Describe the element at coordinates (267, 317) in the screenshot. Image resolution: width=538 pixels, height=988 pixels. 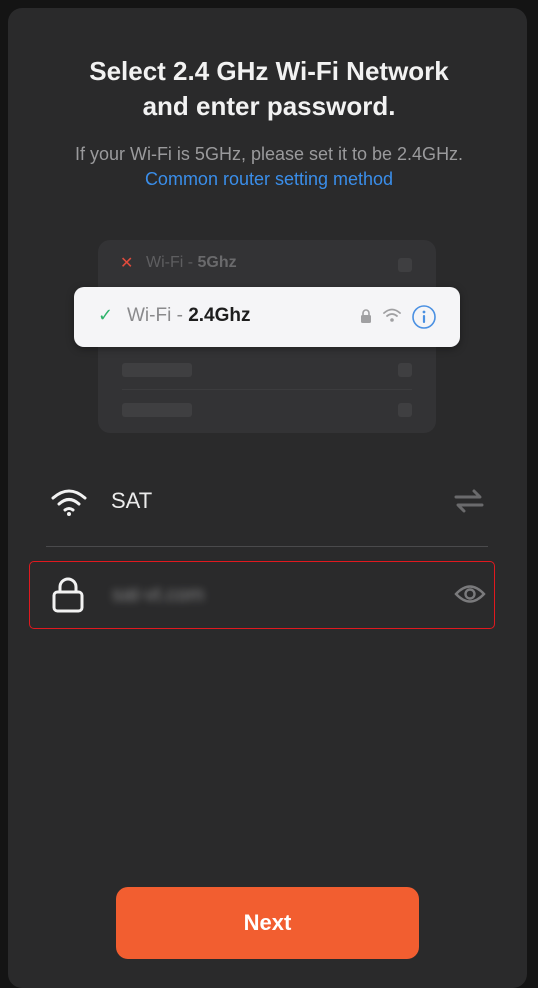
I see `network-24g-card: ✓ Wi-Fi - 2.4Ghz` at that location.